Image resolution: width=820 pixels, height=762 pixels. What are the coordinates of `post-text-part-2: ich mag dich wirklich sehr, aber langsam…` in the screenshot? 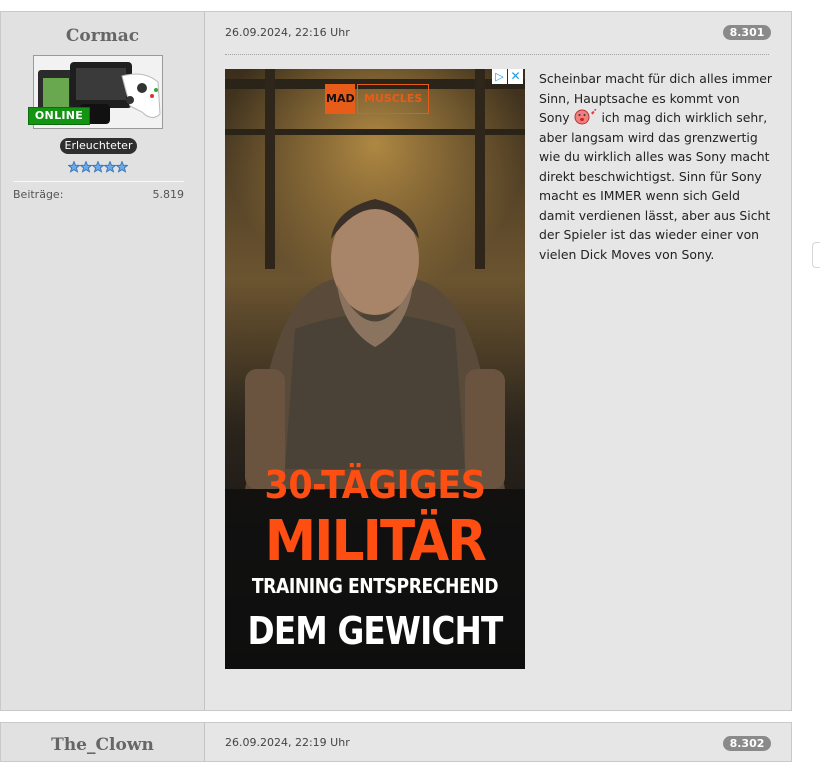 It's located at (655, 186).